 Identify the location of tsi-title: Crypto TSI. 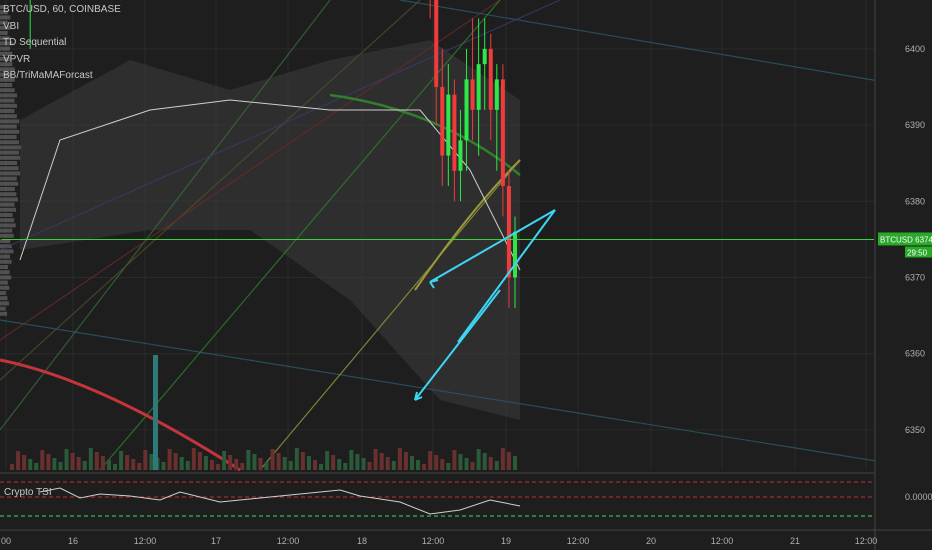
(28, 492).